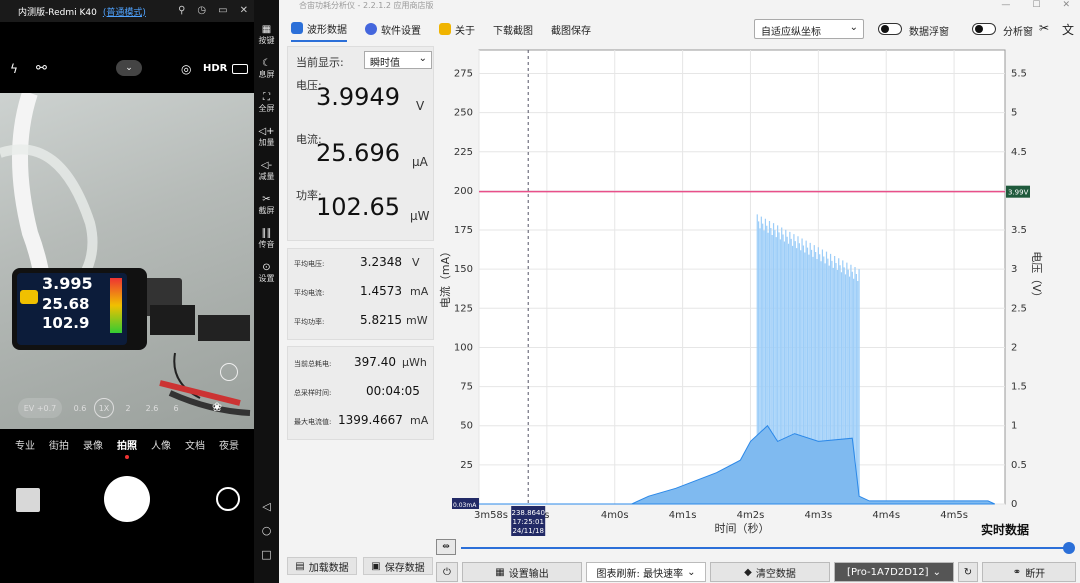  What do you see at coordinates (322, 566) in the screenshot?
I see `load-data-button: ▤ 加载数据` at bounding box center [322, 566].